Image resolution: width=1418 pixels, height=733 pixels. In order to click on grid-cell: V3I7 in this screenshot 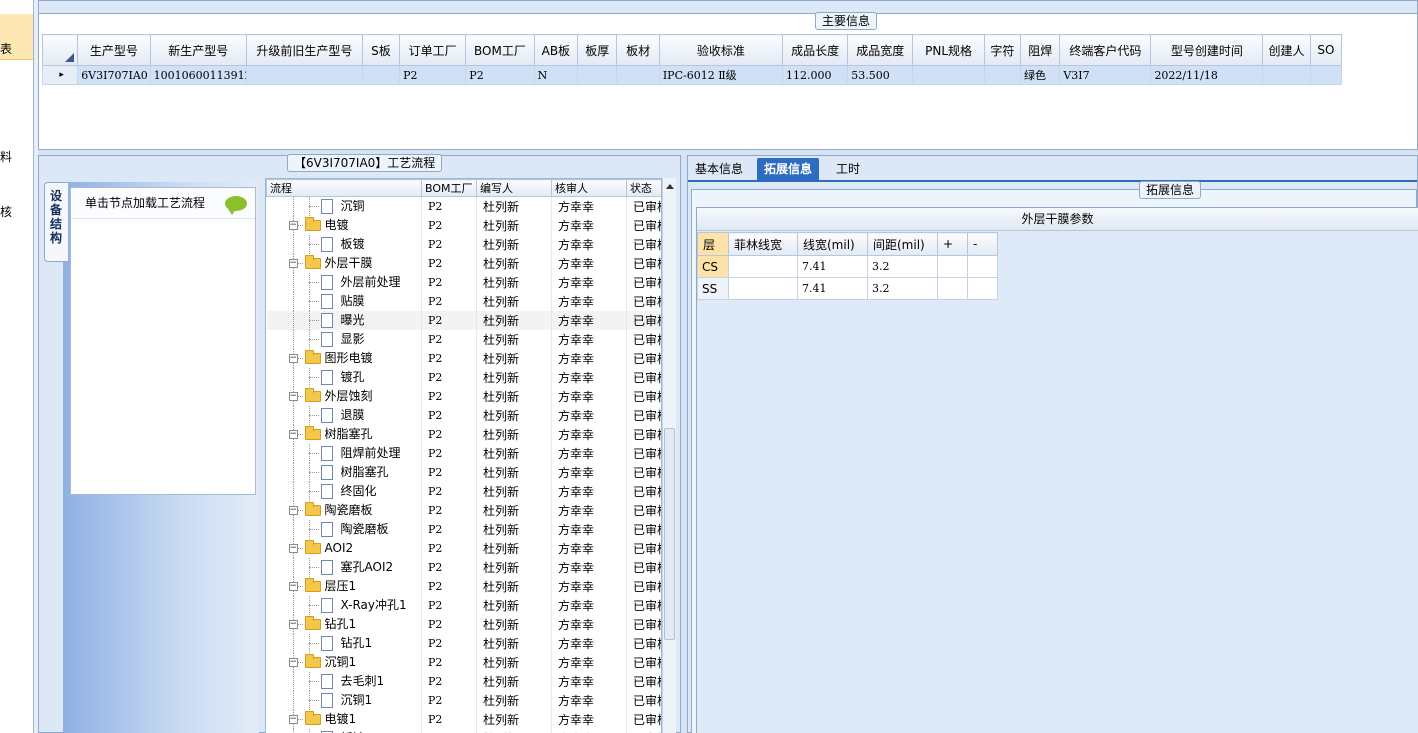, I will do `click(1105, 75)`.